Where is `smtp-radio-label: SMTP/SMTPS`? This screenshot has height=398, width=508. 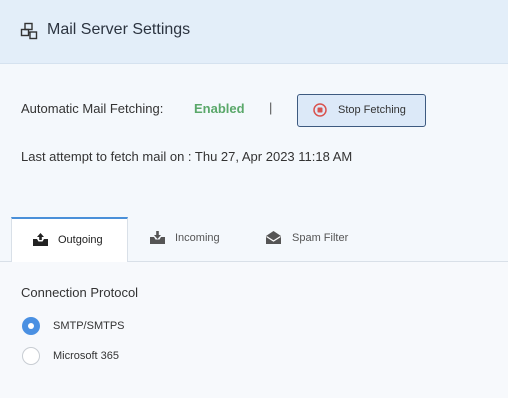 smtp-radio-label: SMTP/SMTPS is located at coordinates (89, 326).